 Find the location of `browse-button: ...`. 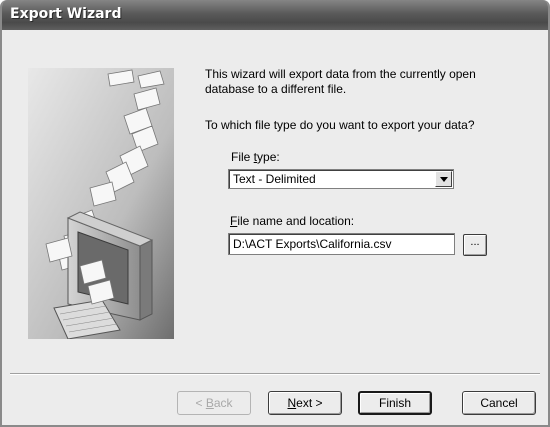

browse-button: ... is located at coordinates (475, 245).